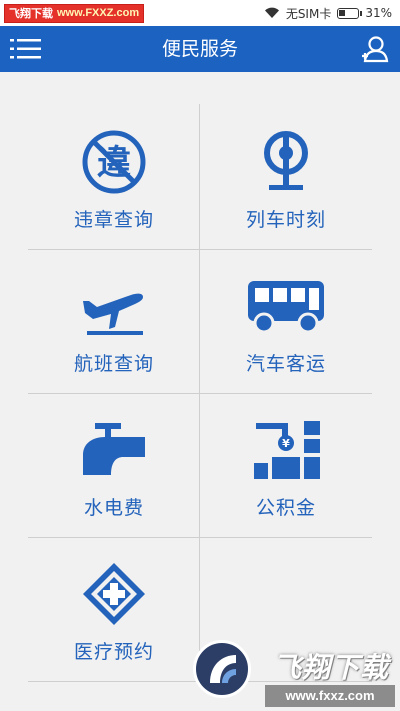 This screenshot has width=400, height=711. Describe the element at coordinates (271, 13) in the screenshot. I see `wifi-icon` at that location.